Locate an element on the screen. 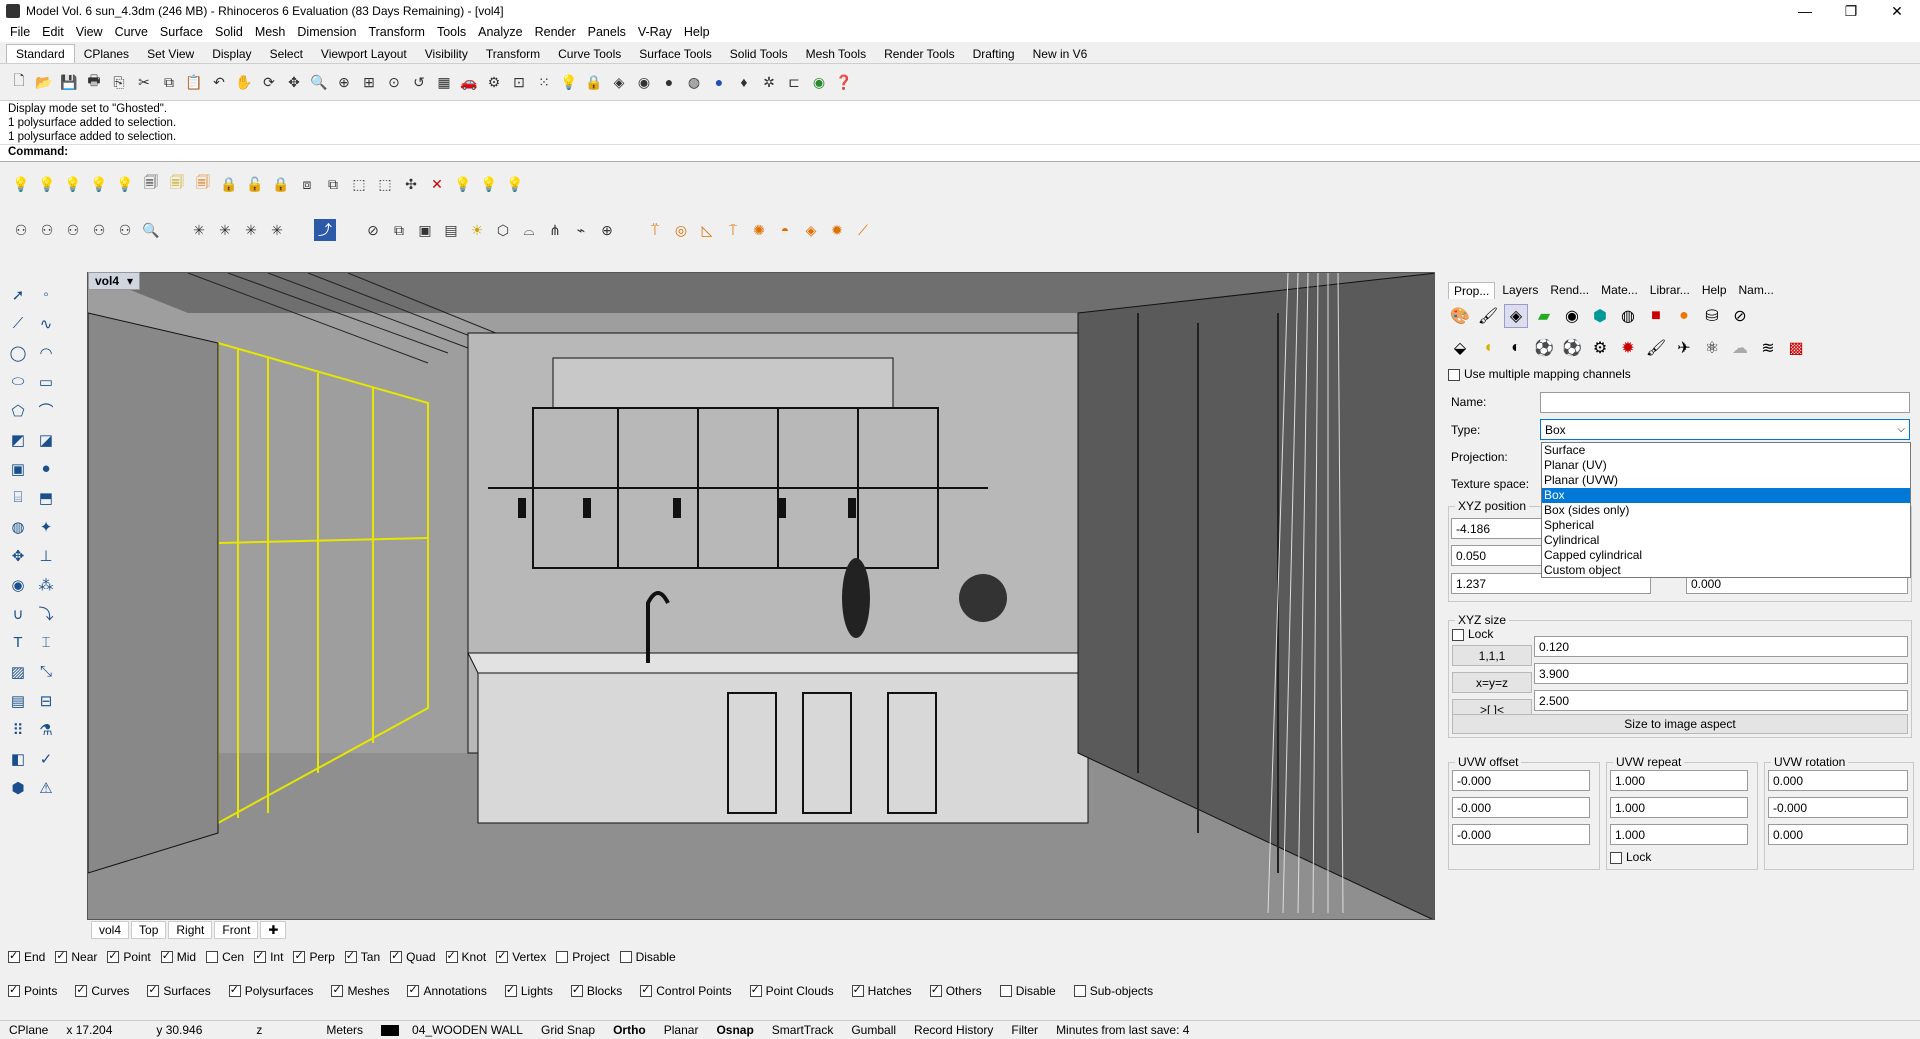 Image resolution: width=1920 pixels, height=1039 pixels. gumball-toggle: Gumball is located at coordinates (873, 1030).